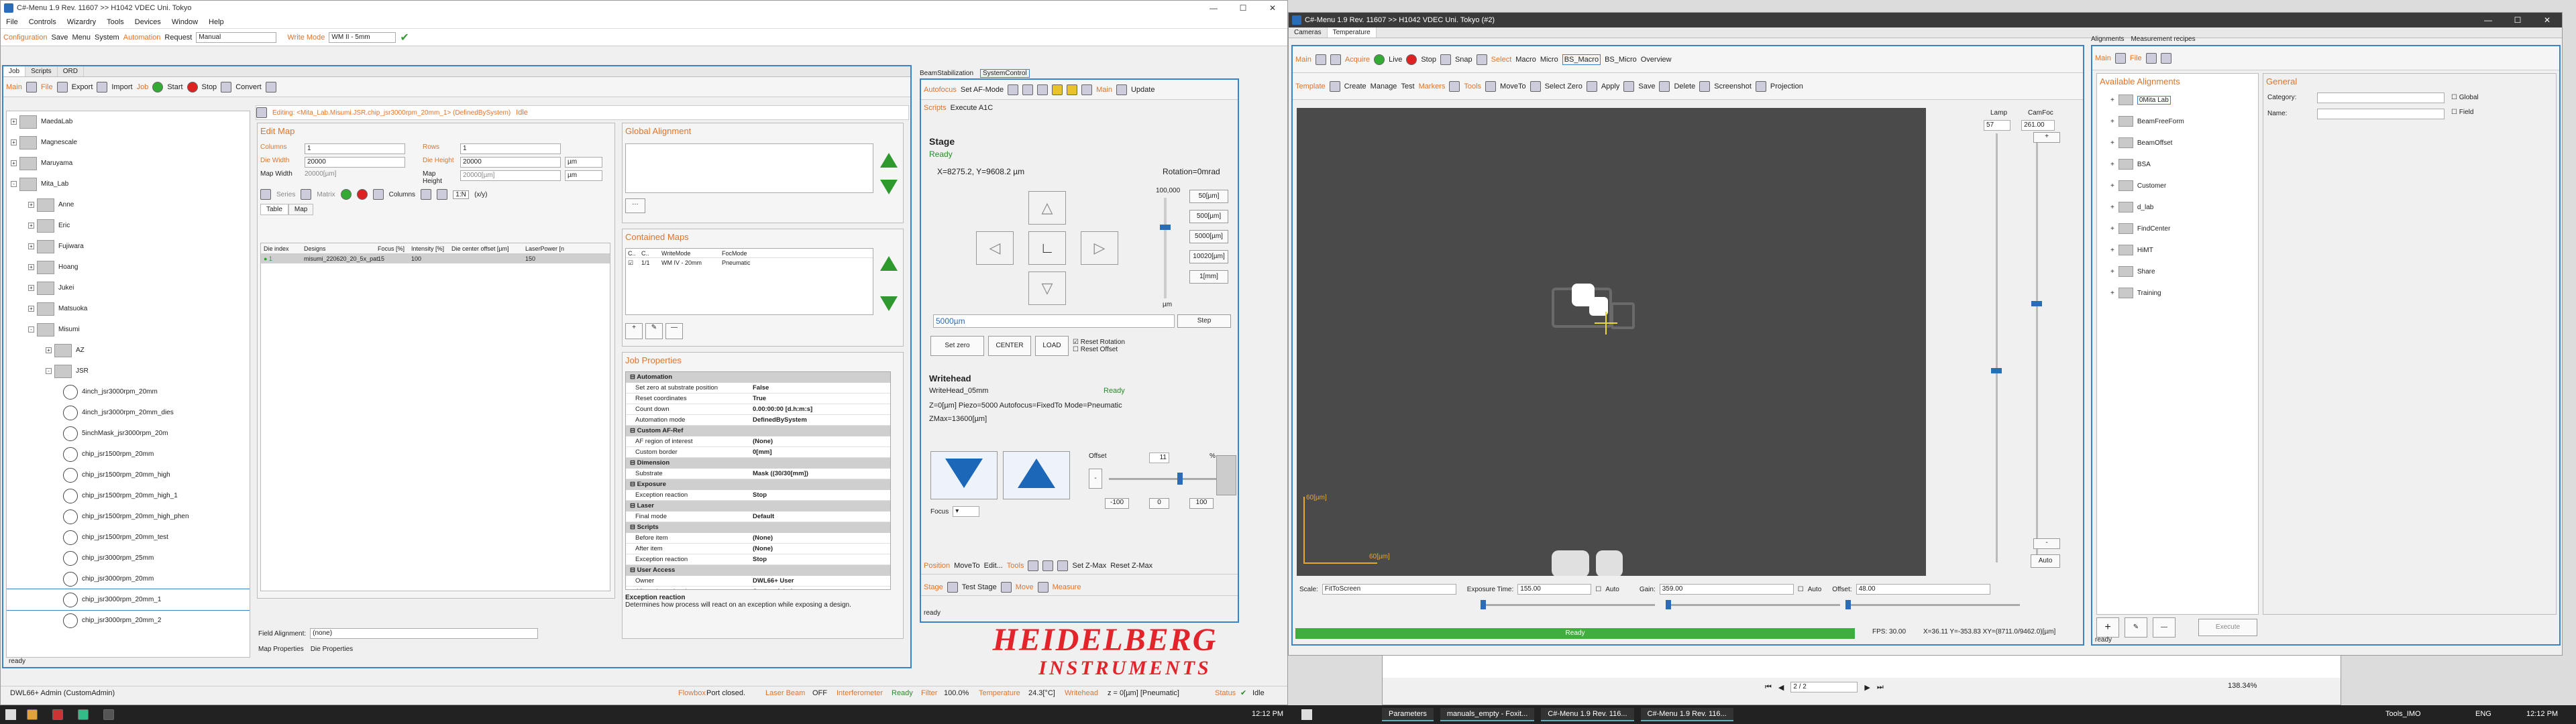  What do you see at coordinates (355, 162) in the screenshot?
I see `die-width-input: 20000` at bounding box center [355, 162].